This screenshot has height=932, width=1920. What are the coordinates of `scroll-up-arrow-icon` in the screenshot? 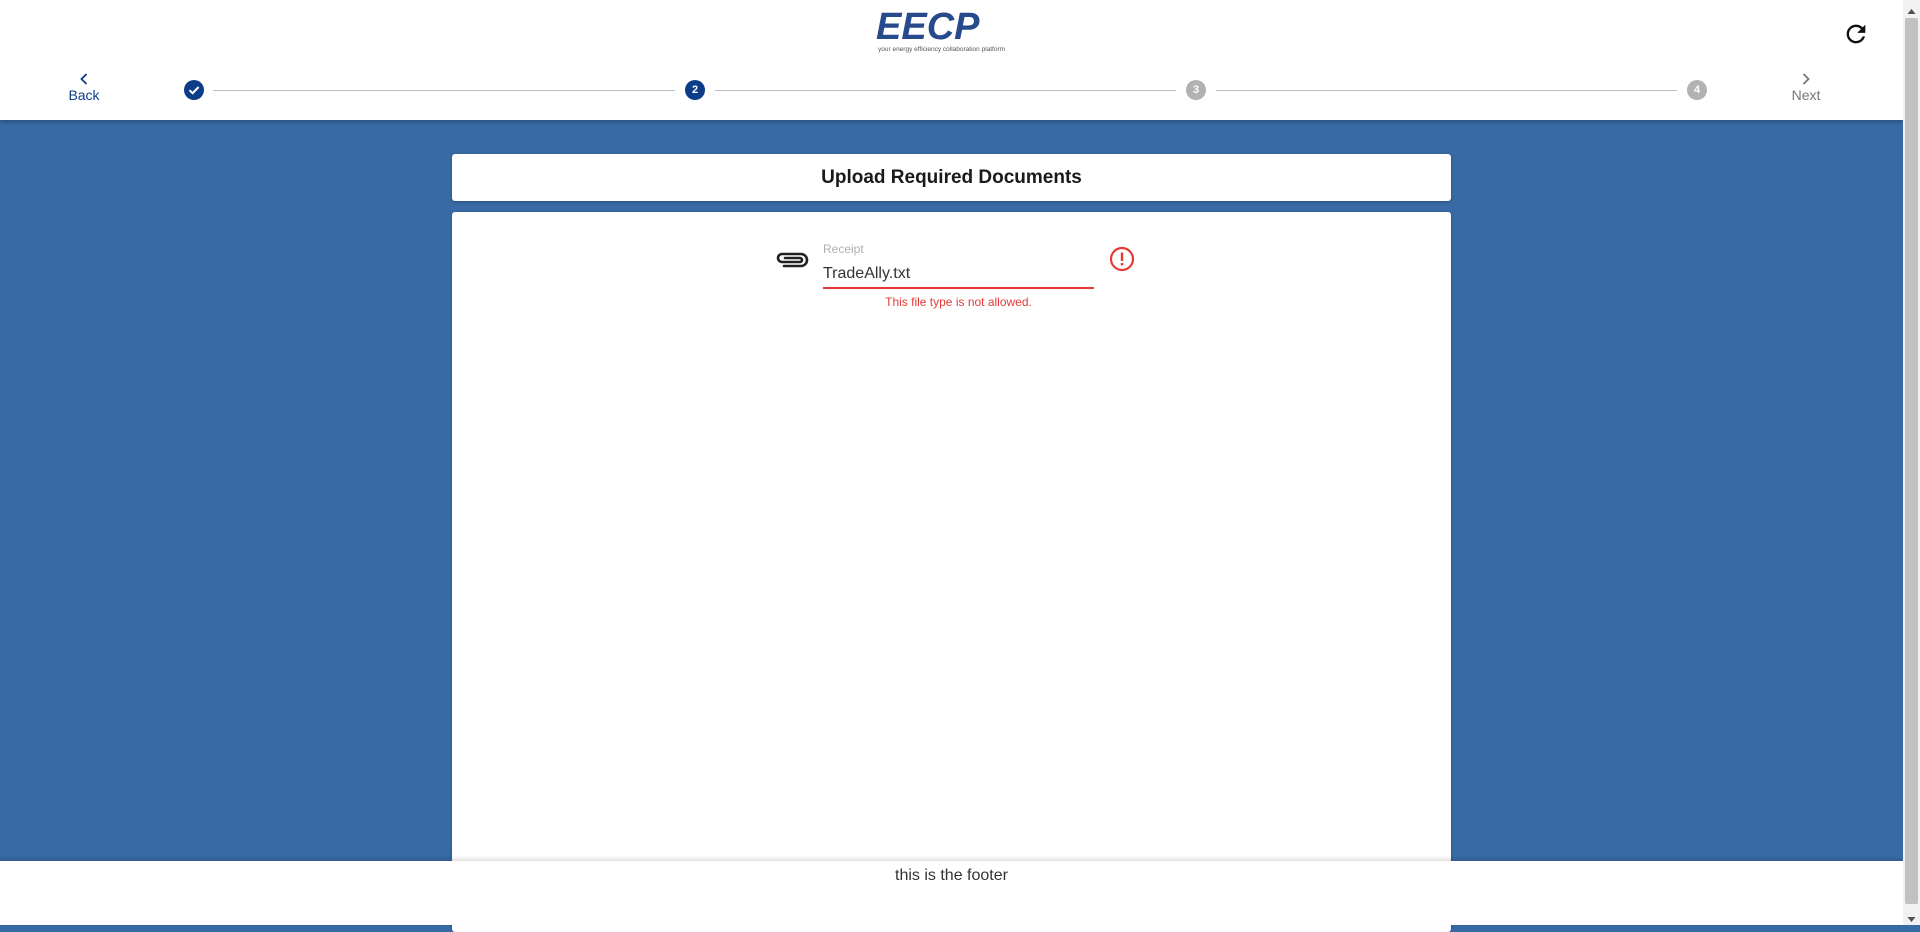 It's located at (1911, 9).